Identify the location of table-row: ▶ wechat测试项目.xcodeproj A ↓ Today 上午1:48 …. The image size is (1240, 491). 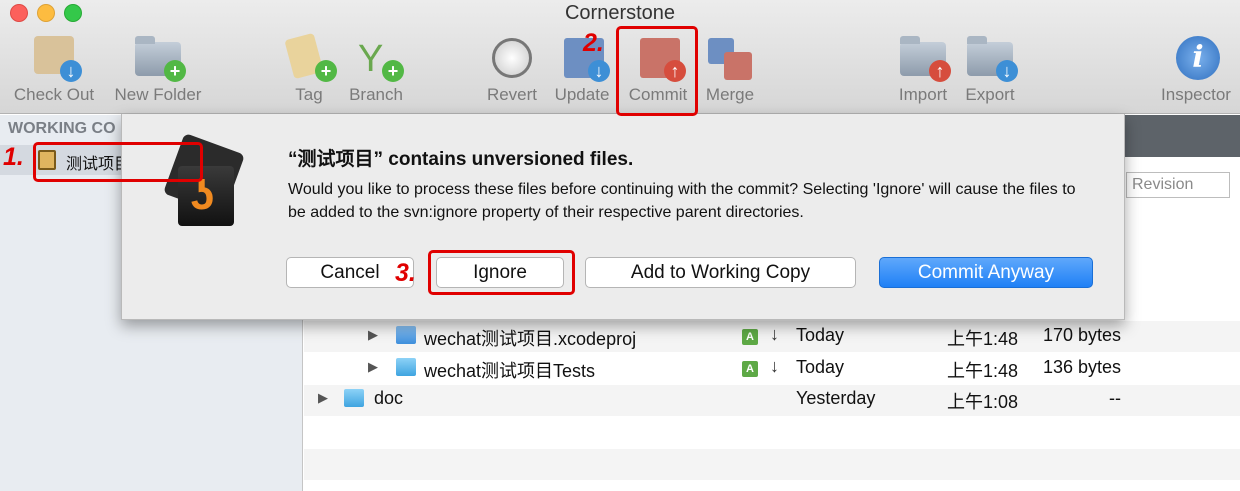
(772, 335).